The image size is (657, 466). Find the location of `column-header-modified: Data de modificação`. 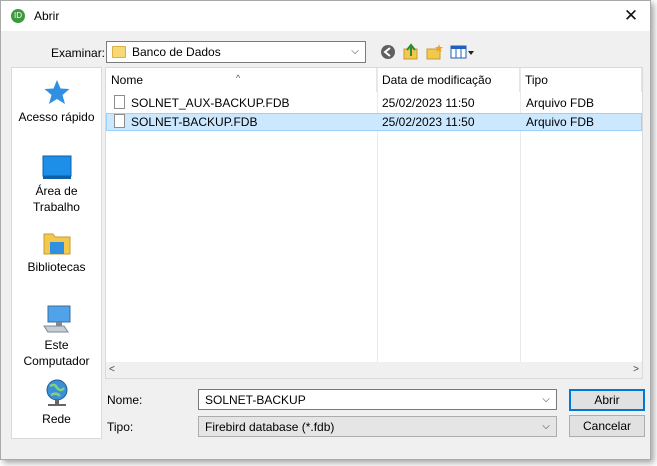

column-header-modified: Data de modificação is located at coordinates (448, 80).